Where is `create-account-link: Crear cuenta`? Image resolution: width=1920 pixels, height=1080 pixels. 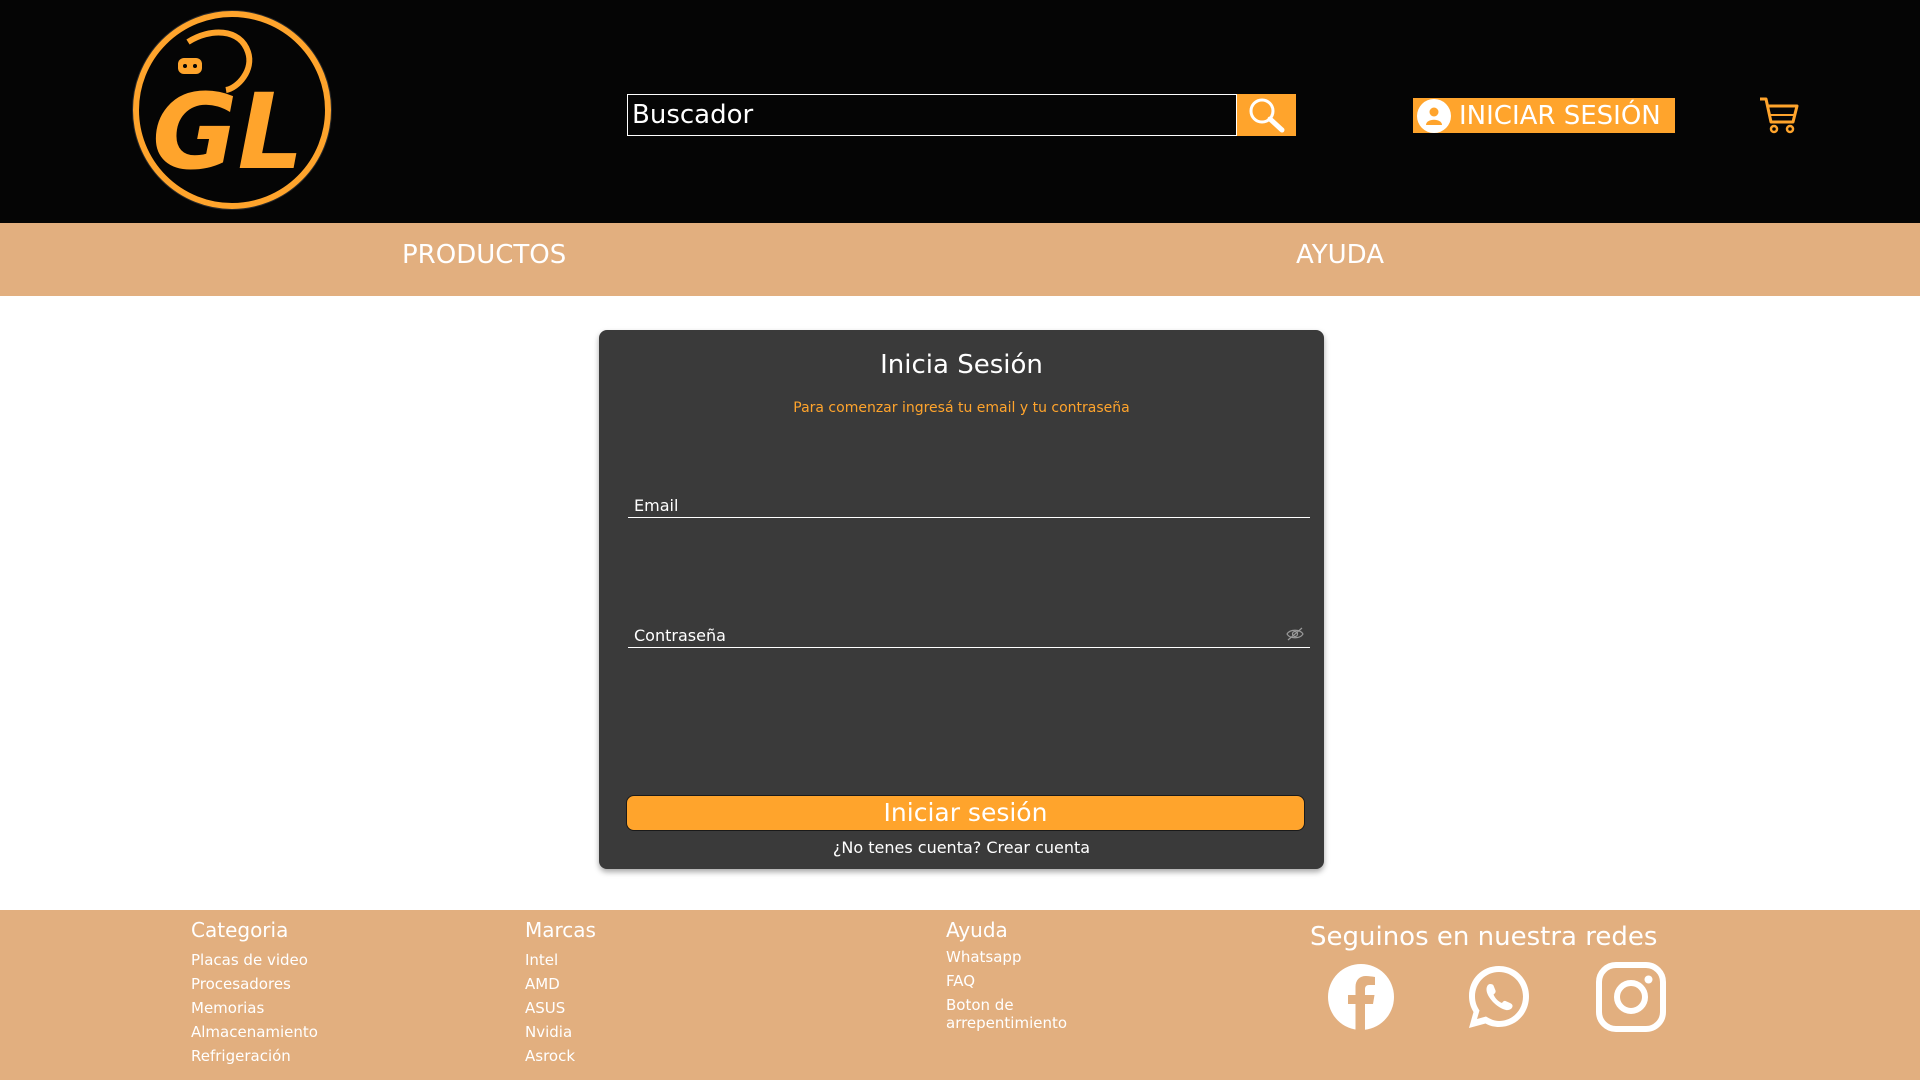 create-account-link: Crear cuenta is located at coordinates (1038, 847).